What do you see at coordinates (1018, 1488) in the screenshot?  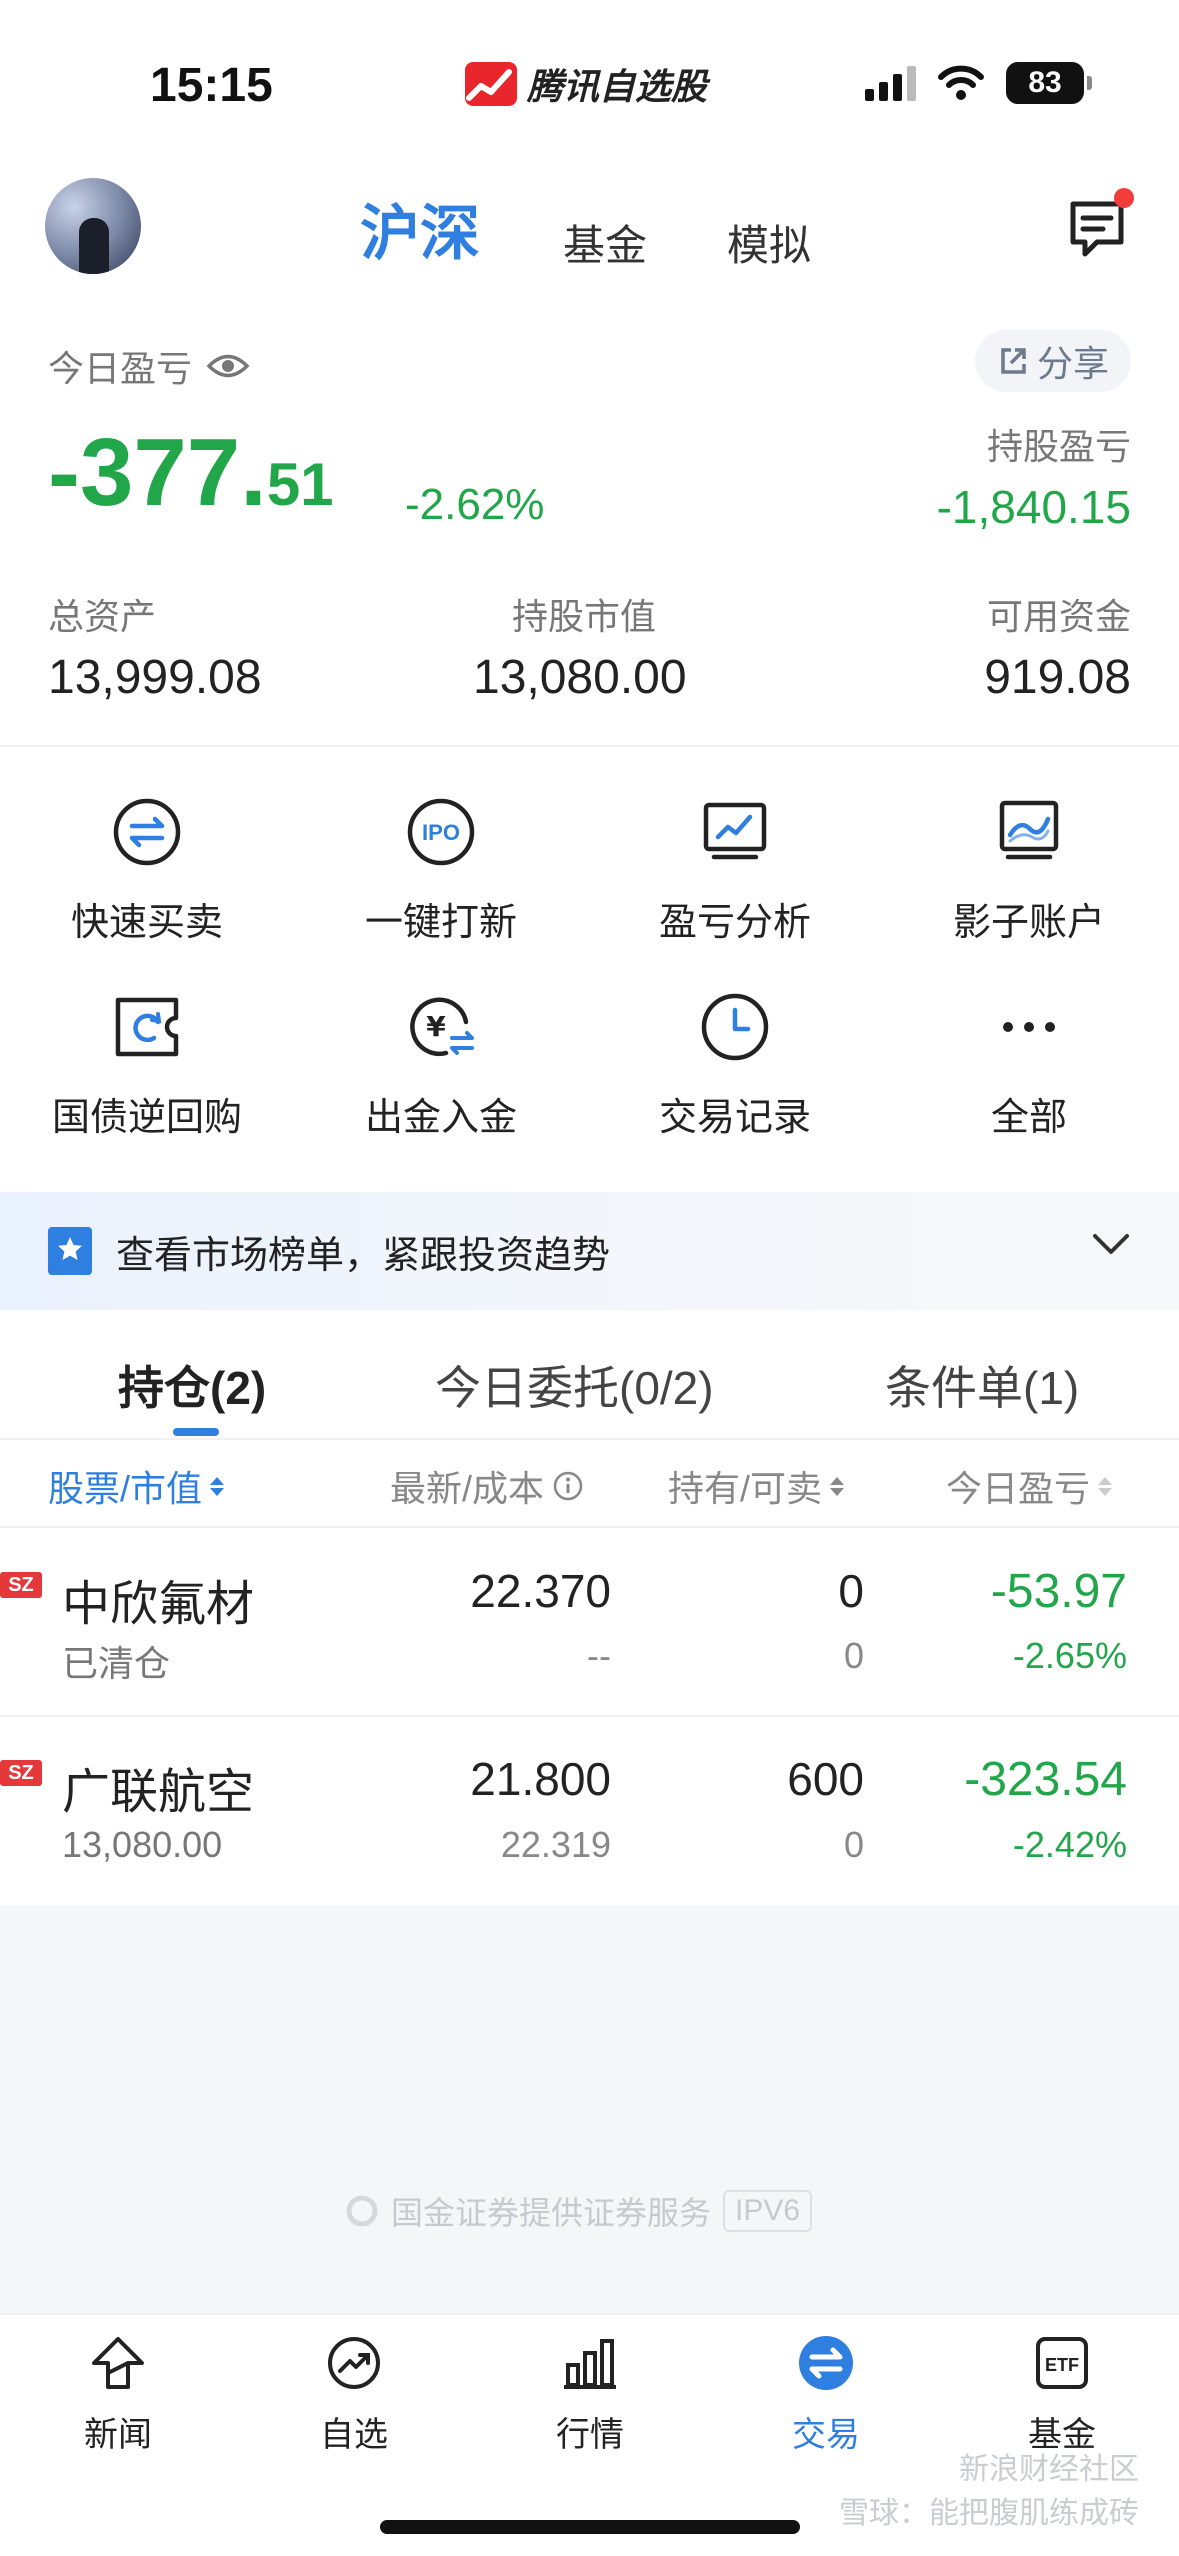 I see `header-label: 今日盈亏` at bounding box center [1018, 1488].